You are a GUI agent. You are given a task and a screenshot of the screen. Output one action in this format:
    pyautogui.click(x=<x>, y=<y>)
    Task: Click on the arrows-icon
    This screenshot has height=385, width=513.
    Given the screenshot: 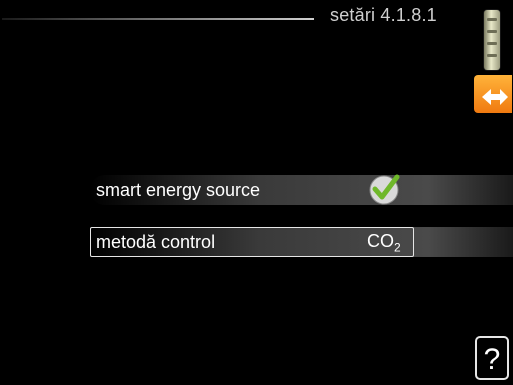 What is the action you would take?
    pyautogui.click(x=495, y=97)
    